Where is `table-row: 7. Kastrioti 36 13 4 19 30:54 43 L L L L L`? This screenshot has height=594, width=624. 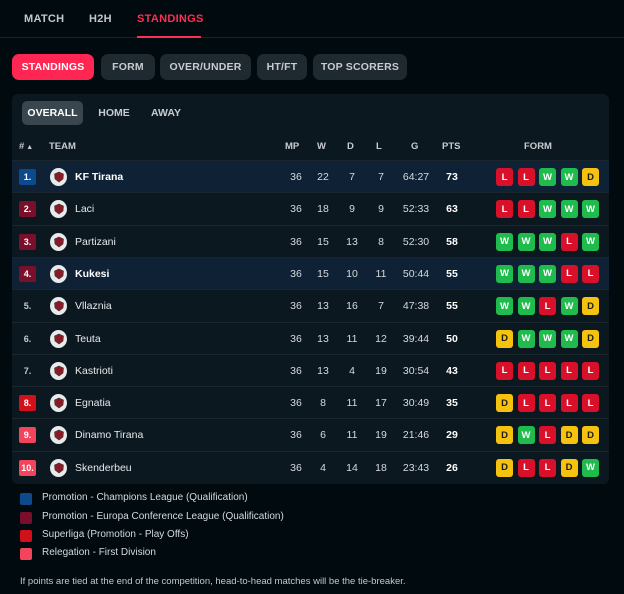
table-row: 7. Kastrioti 36 13 4 19 30:54 43 L L L L L is located at coordinates (310, 369).